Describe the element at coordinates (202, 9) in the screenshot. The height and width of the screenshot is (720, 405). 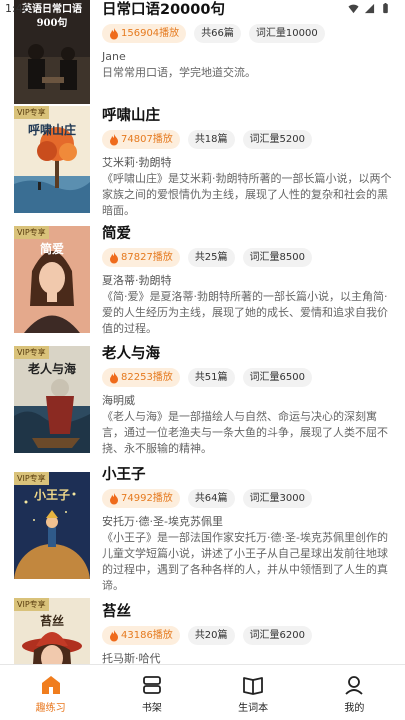
I see `status-bar: 1:46` at that location.